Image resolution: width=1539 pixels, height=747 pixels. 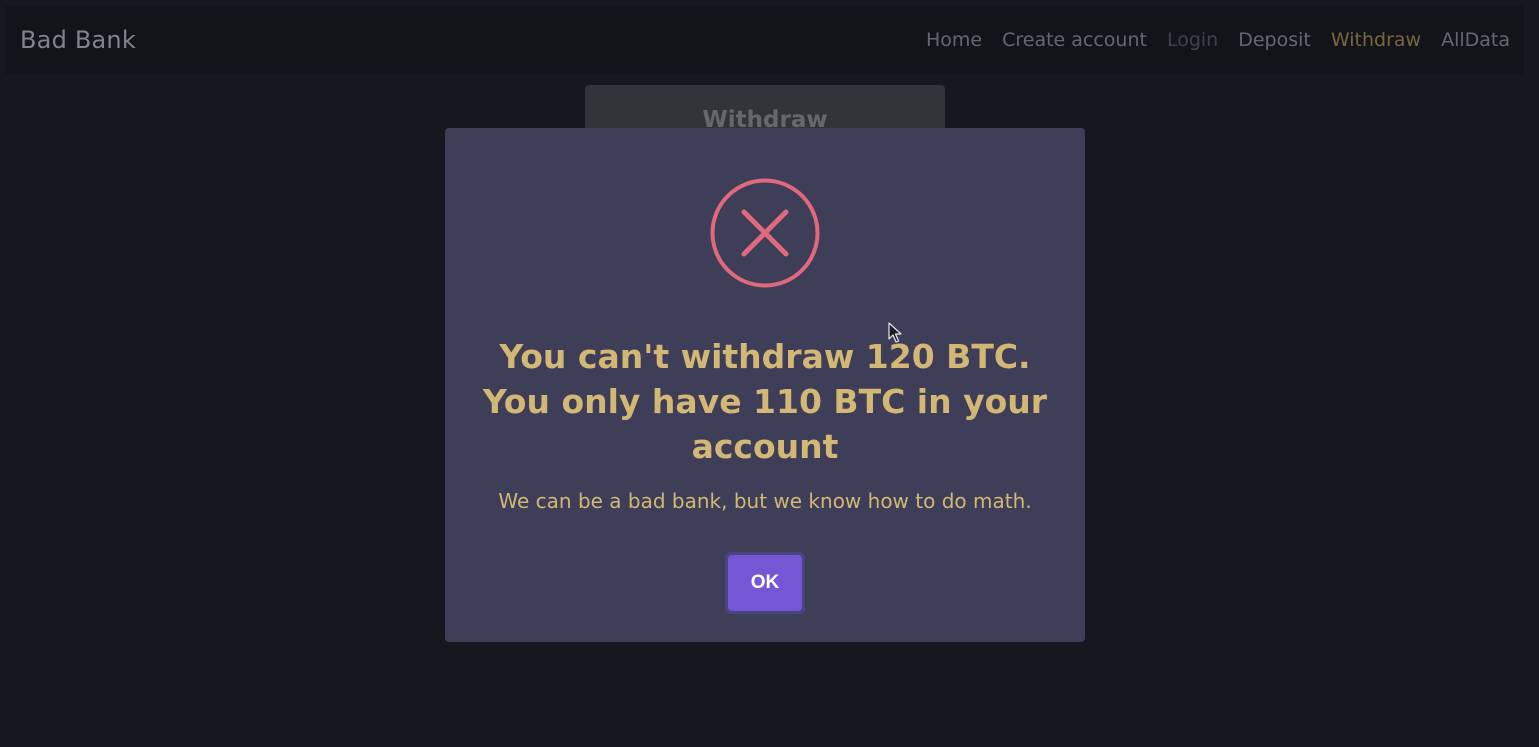 I want to click on ok-button-label: OK, so click(x=765, y=583).